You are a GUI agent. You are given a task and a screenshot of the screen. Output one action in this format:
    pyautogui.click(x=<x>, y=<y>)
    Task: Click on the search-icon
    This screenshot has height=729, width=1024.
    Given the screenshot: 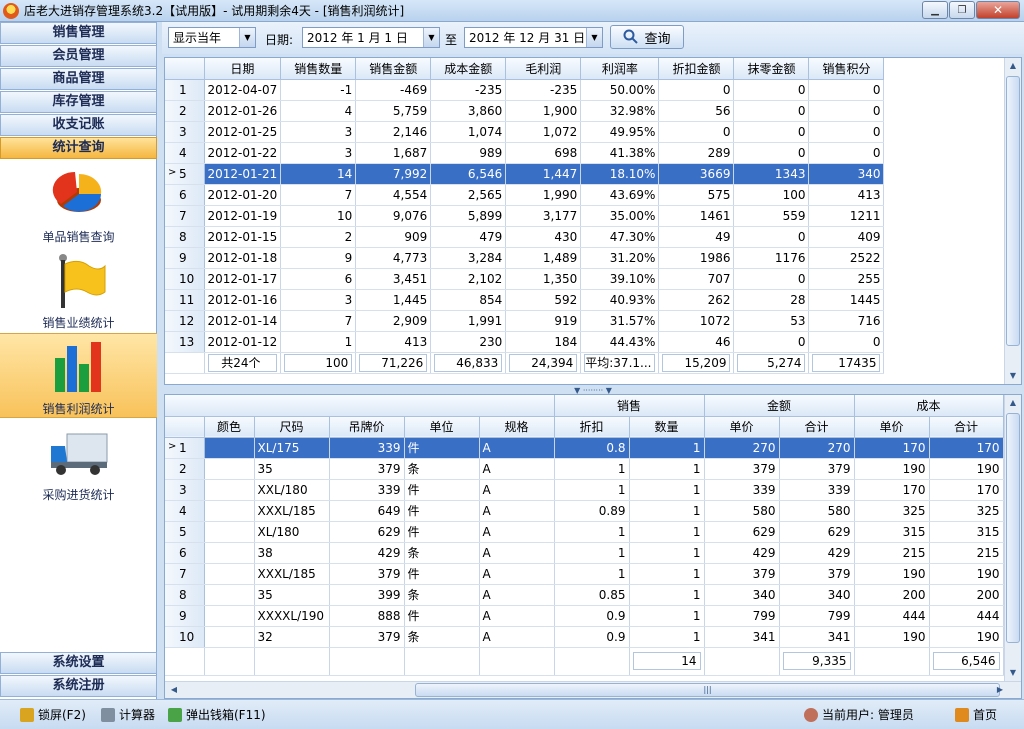 What is the action you would take?
    pyautogui.click(x=631, y=36)
    